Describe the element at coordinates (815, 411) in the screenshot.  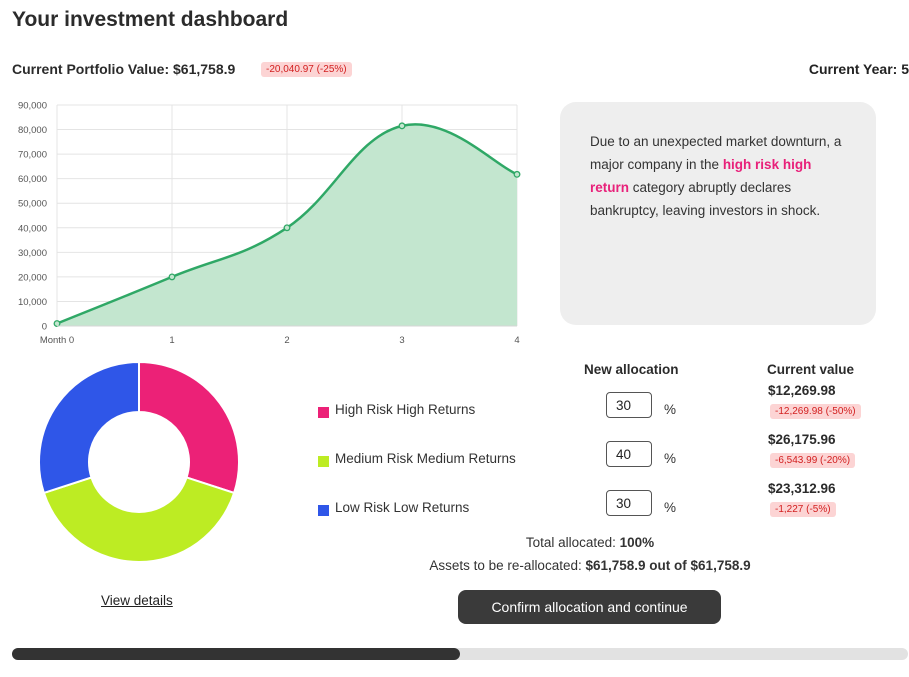
I see `current-change-badge: -12,269.98 (-50%)` at that location.